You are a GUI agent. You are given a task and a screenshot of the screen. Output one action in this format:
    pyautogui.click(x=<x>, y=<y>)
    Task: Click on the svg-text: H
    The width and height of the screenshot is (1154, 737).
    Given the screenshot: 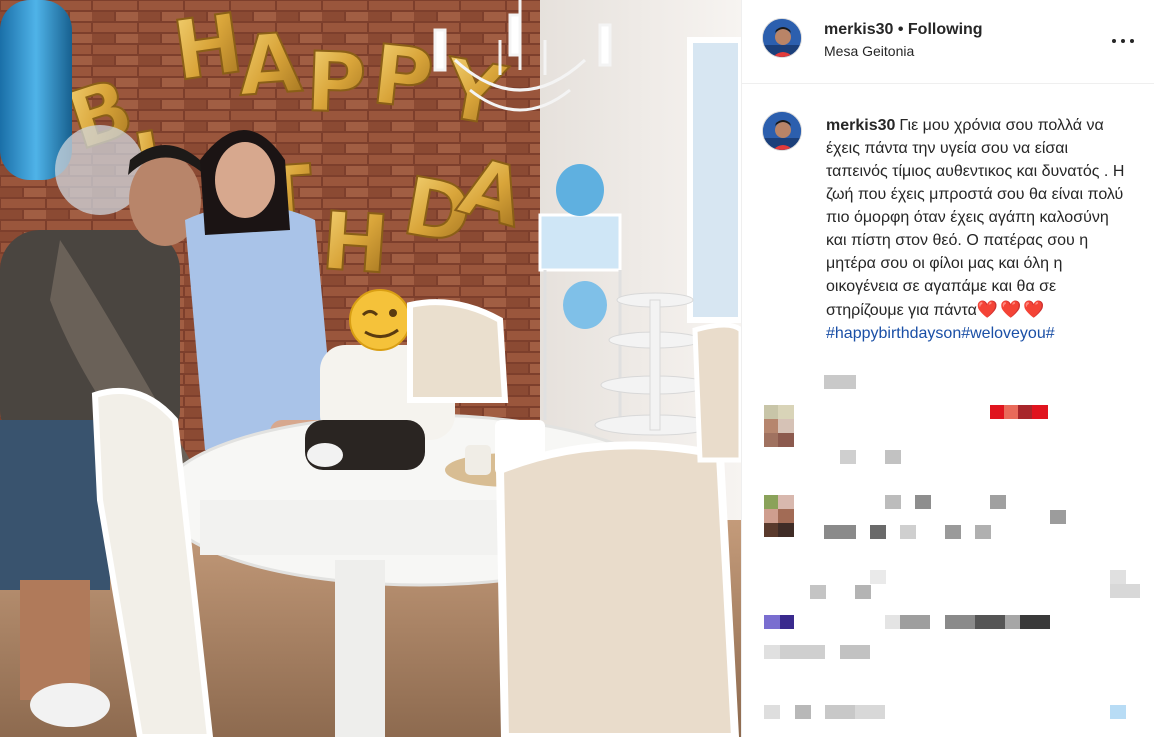 What is the action you would take?
    pyautogui.click(x=355, y=242)
    